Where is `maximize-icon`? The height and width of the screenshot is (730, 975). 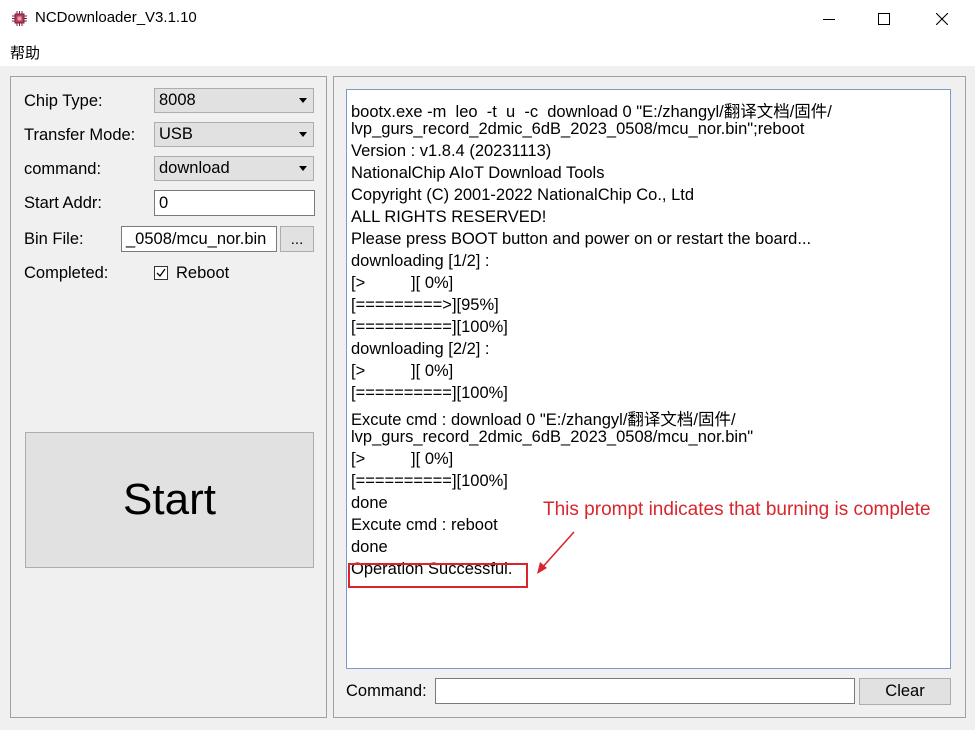 maximize-icon is located at coordinates (884, 19).